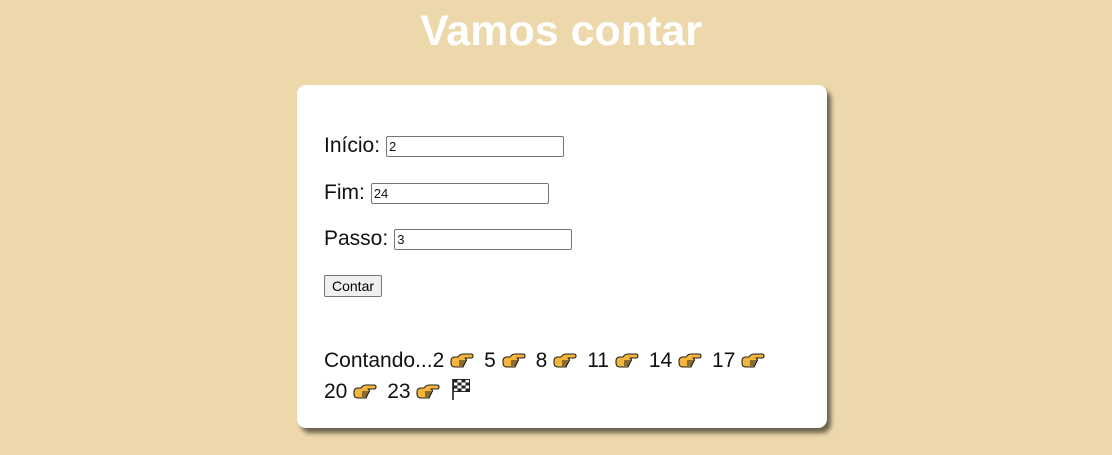 The image size is (1112, 455). What do you see at coordinates (351, 391) in the screenshot?
I see `count-item: 20` at bounding box center [351, 391].